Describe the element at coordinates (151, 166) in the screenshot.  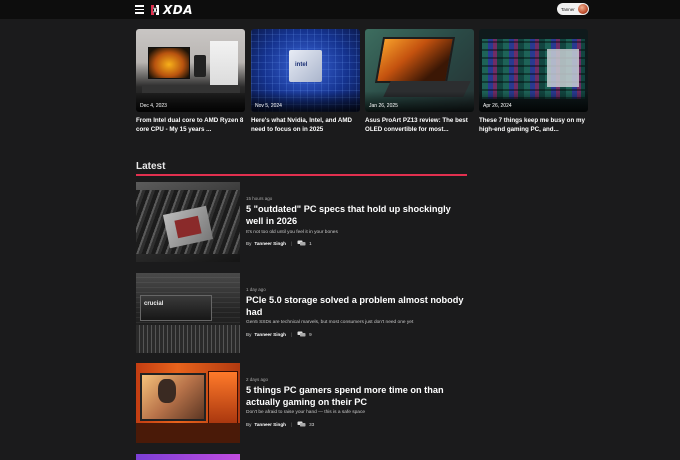
I see `section-title: Latest` at that location.